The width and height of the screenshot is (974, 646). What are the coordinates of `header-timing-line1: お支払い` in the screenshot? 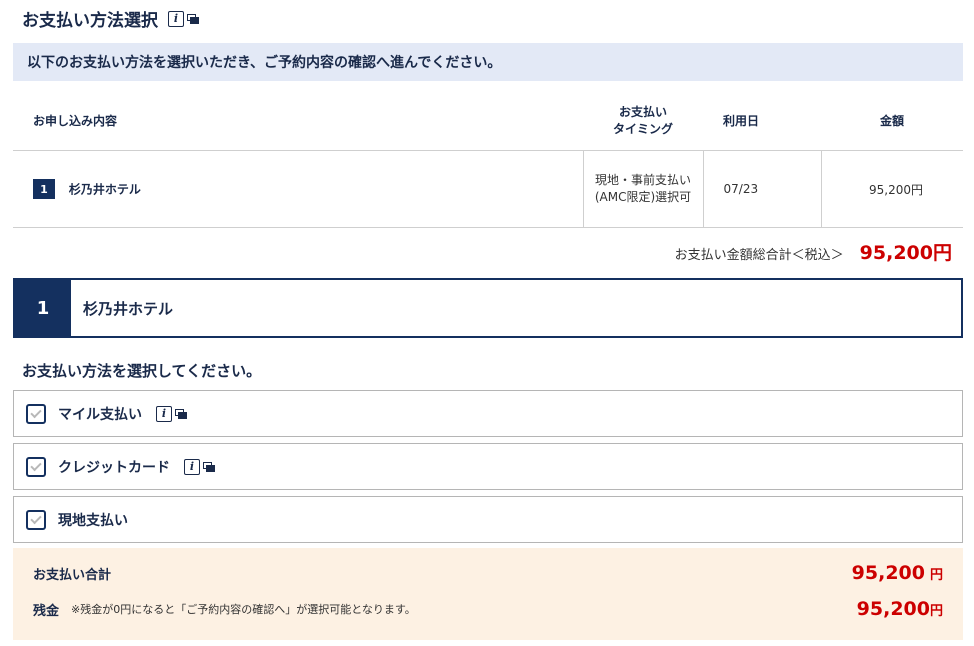 It's located at (642, 112).